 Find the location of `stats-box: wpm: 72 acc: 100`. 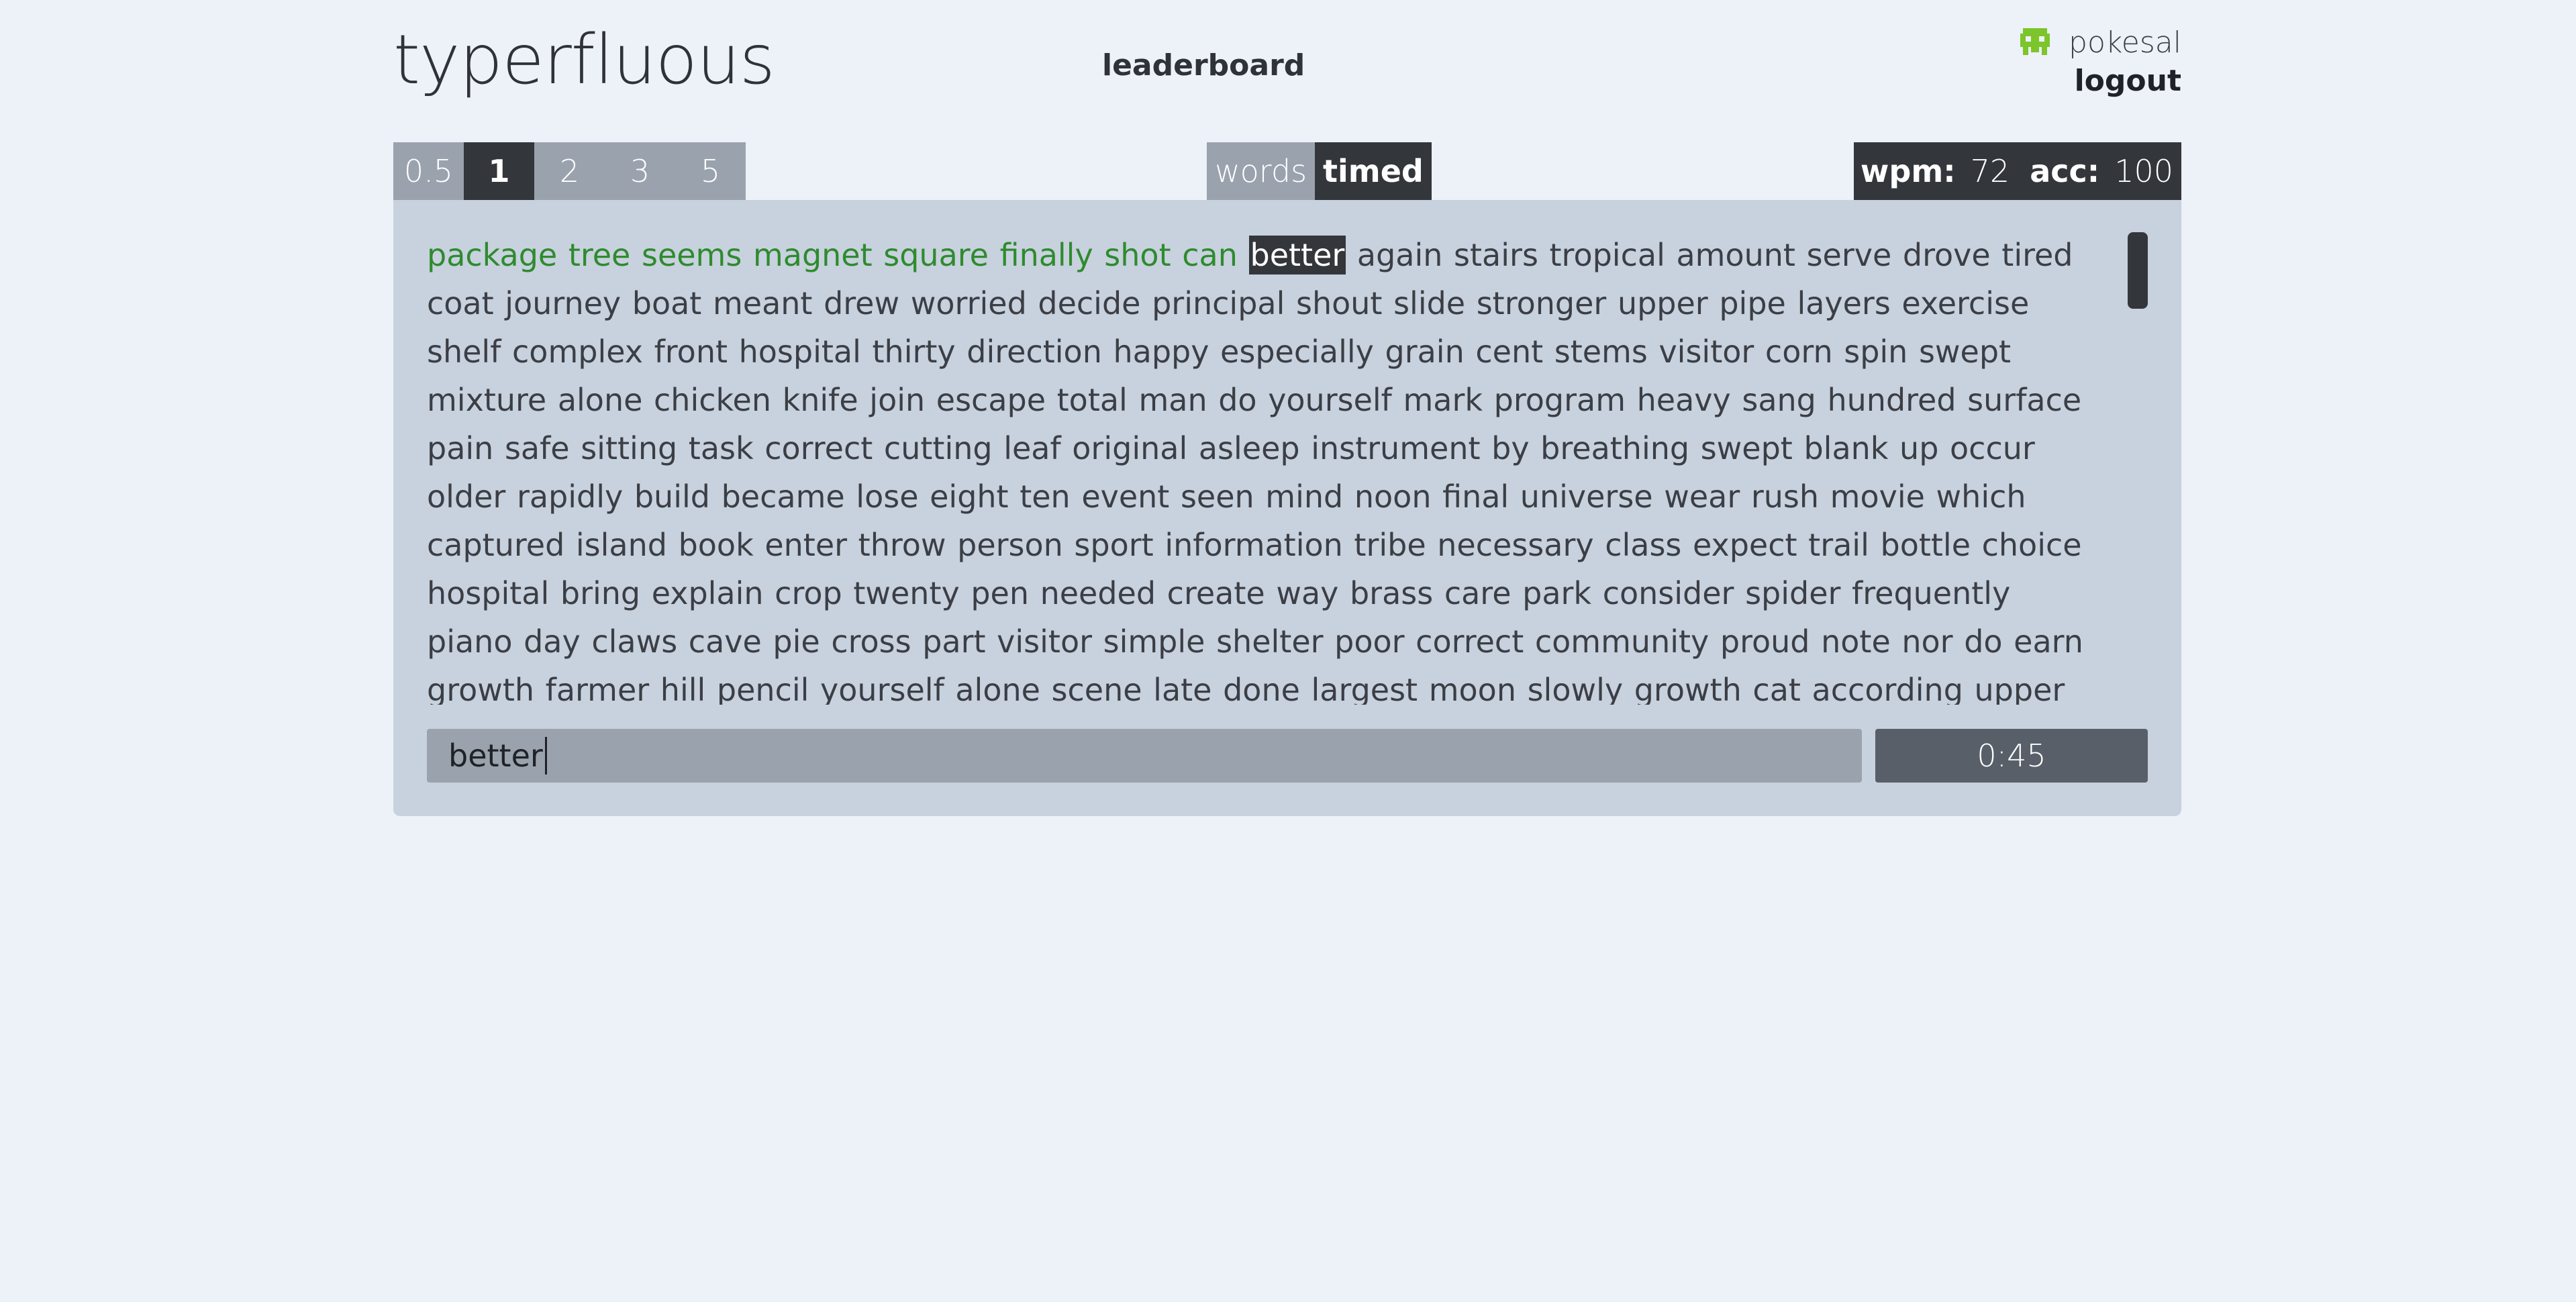

stats-box: wpm: 72 acc: 100 is located at coordinates (2017, 171).